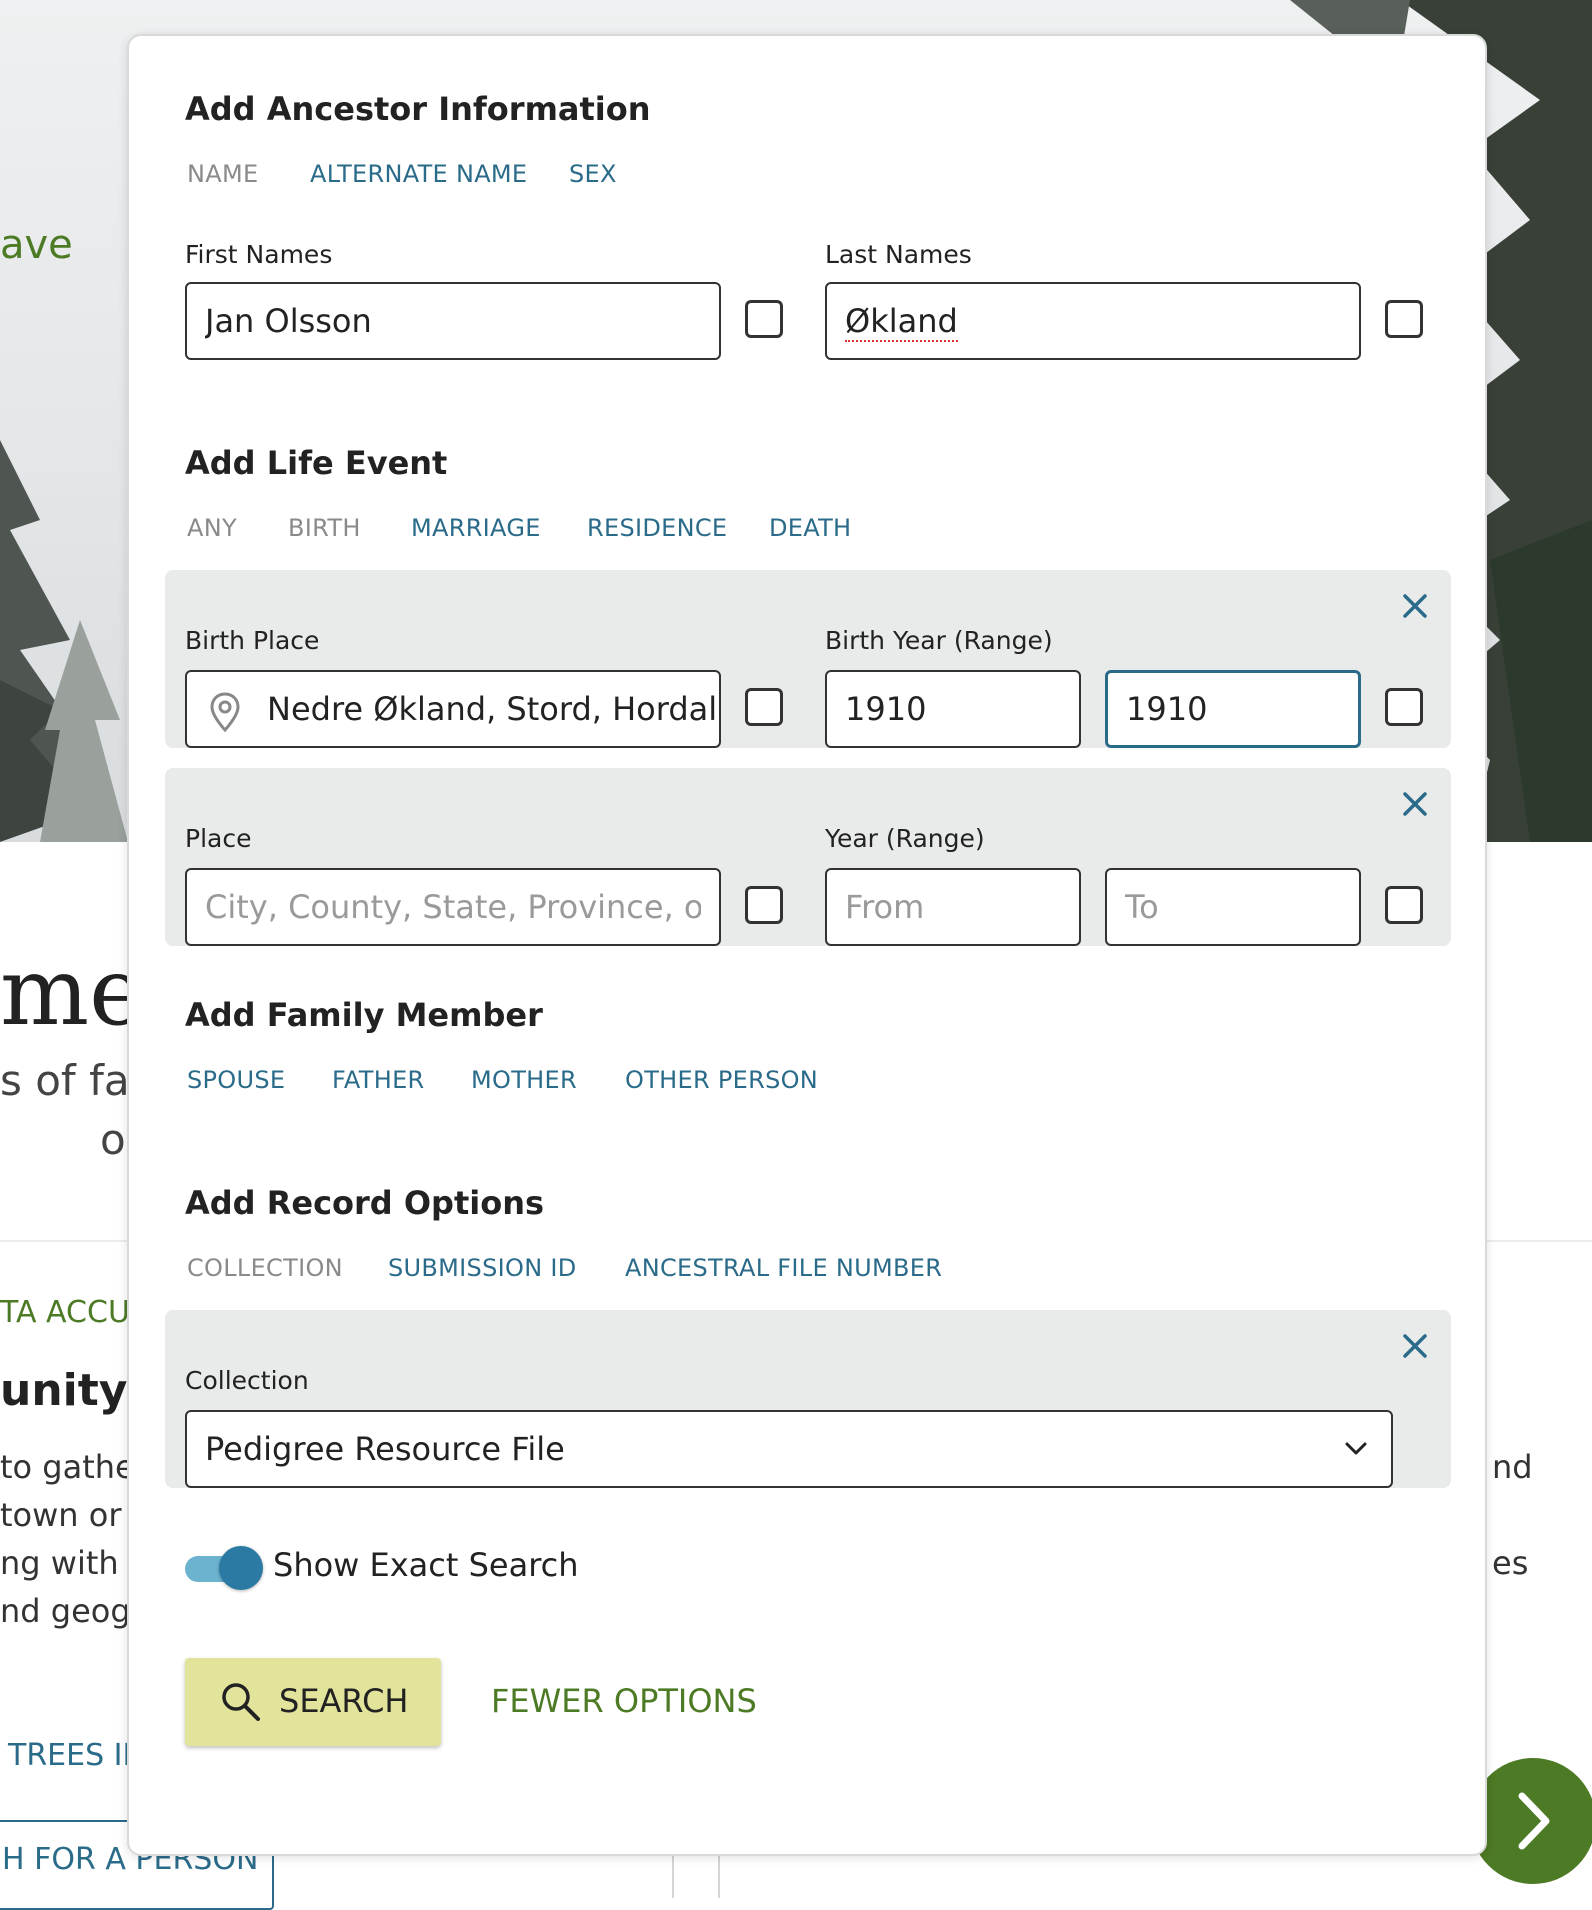 The width and height of the screenshot is (1592, 1910). I want to click on first-names-label: First Names, so click(259, 254).